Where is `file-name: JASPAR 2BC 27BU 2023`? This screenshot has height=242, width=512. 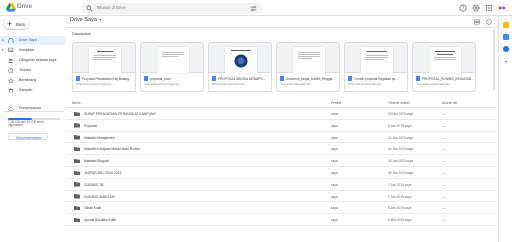 file-name: JASPAR 2BC 27BU 2023 is located at coordinates (103, 173).